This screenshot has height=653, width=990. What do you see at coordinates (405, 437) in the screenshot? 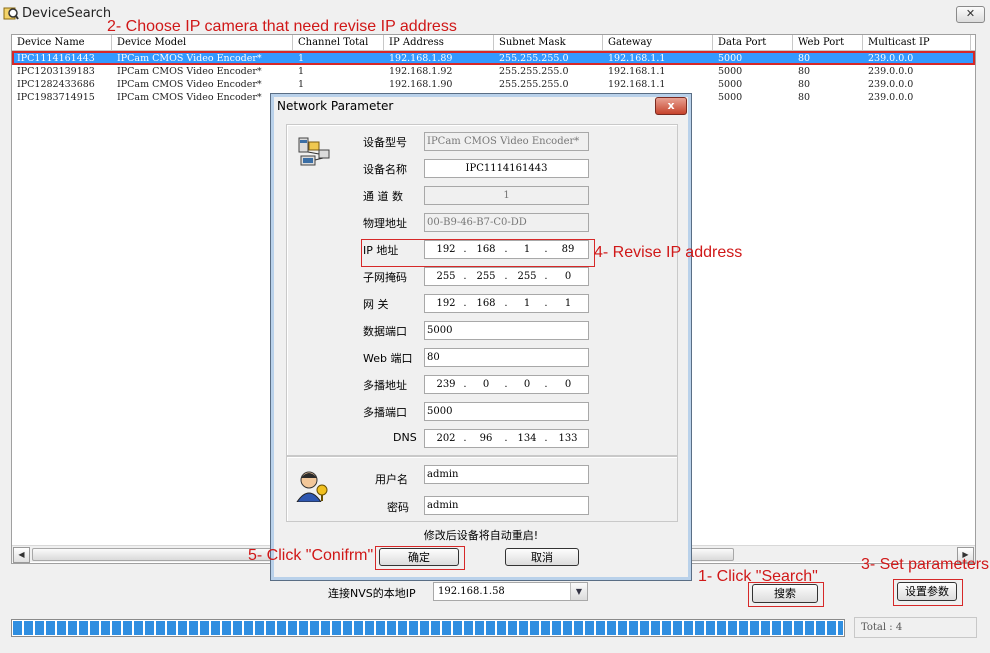
I see `label-dns: DNS` at bounding box center [405, 437].